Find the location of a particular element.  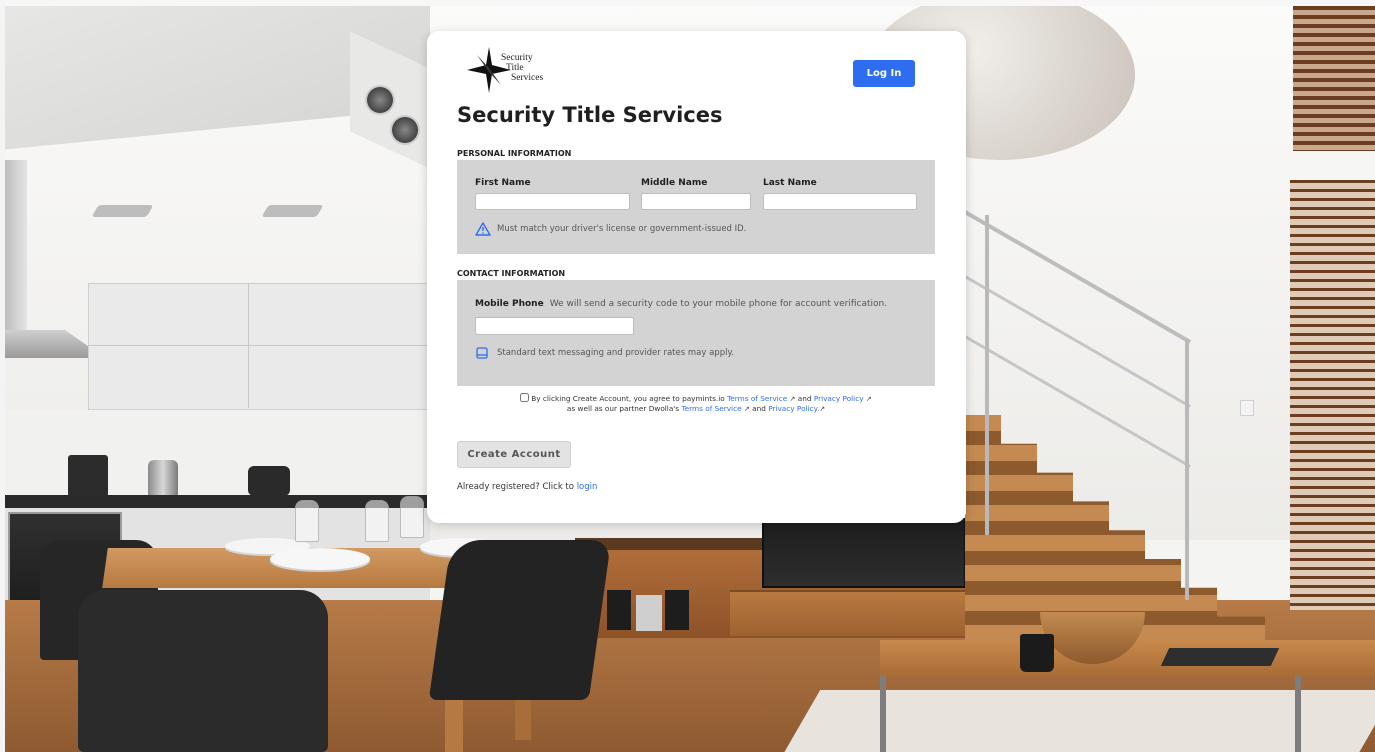

agree-and-2: and is located at coordinates (759, 408).